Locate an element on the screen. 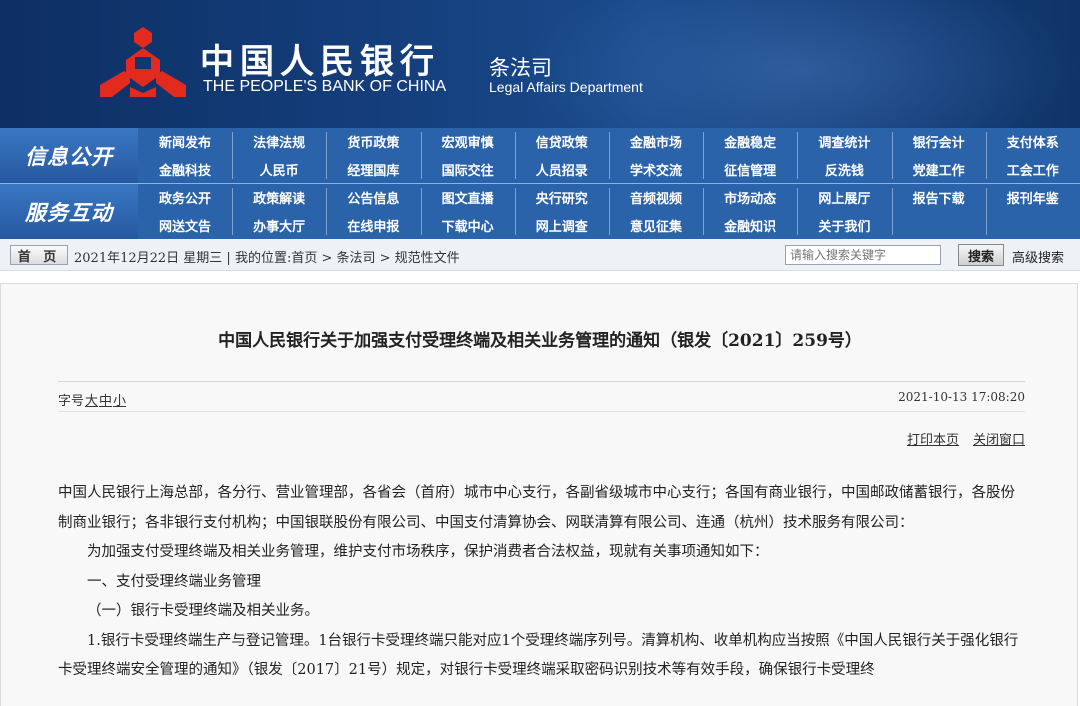 The height and width of the screenshot is (706, 1080). nav-item: 人员招录 is located at coordinates (562, 169).